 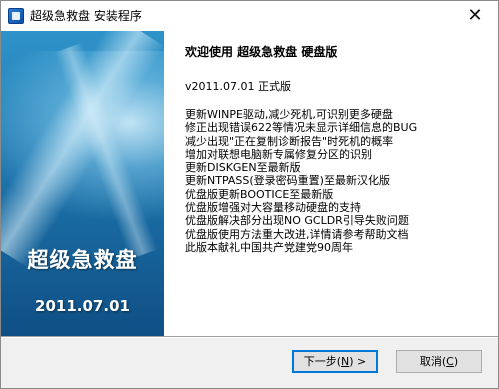 What do you see at coordinates (358, 361) in the screenshot?
I see `next-button-label-suffix: ) >` at bounding box center [358, 361].